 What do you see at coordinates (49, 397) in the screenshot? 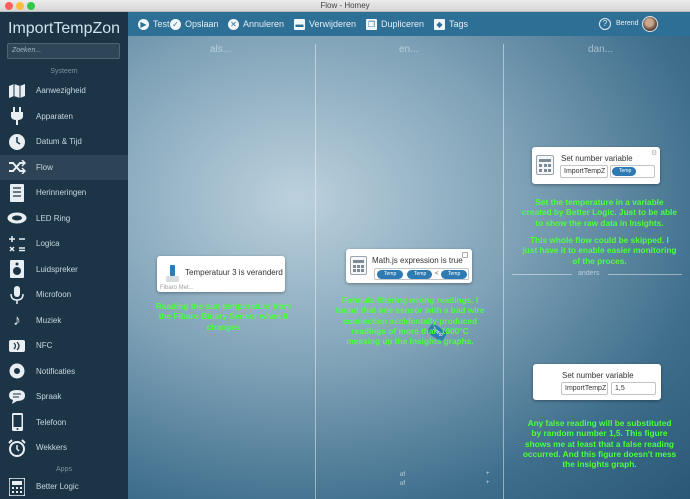
I see `sidebar-item-label: Spraak` at bounding box center [49, 397].